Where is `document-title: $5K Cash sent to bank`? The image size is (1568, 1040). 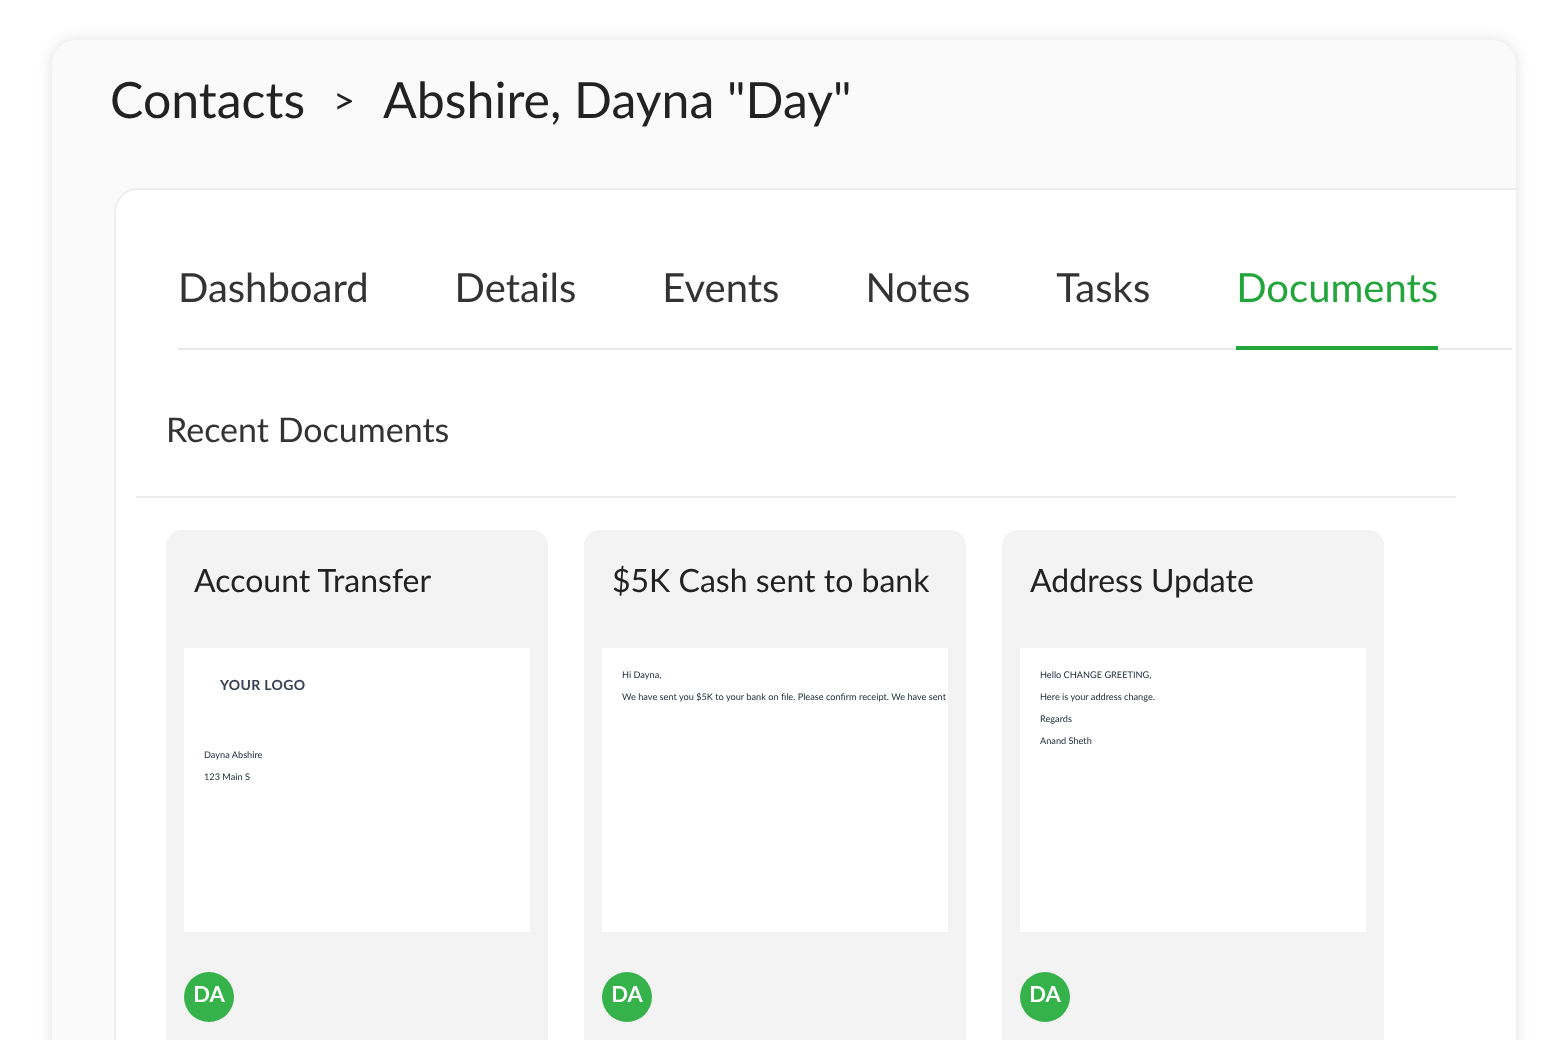 document-title: $5K Cash sent to bank is located at coordinates (771, 582).